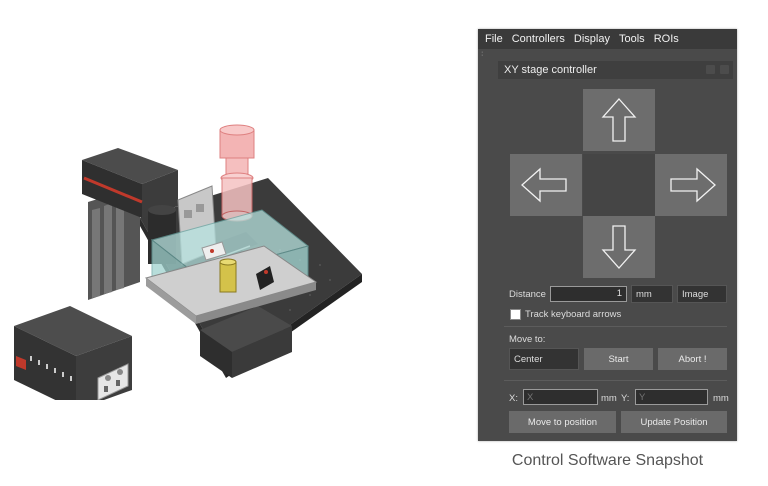 Image resolution: width=768 pixels, height=486 pixels. Describe the element at coordinates (721, 398) in the screenshot. I see `y-unit: mm` at that location.